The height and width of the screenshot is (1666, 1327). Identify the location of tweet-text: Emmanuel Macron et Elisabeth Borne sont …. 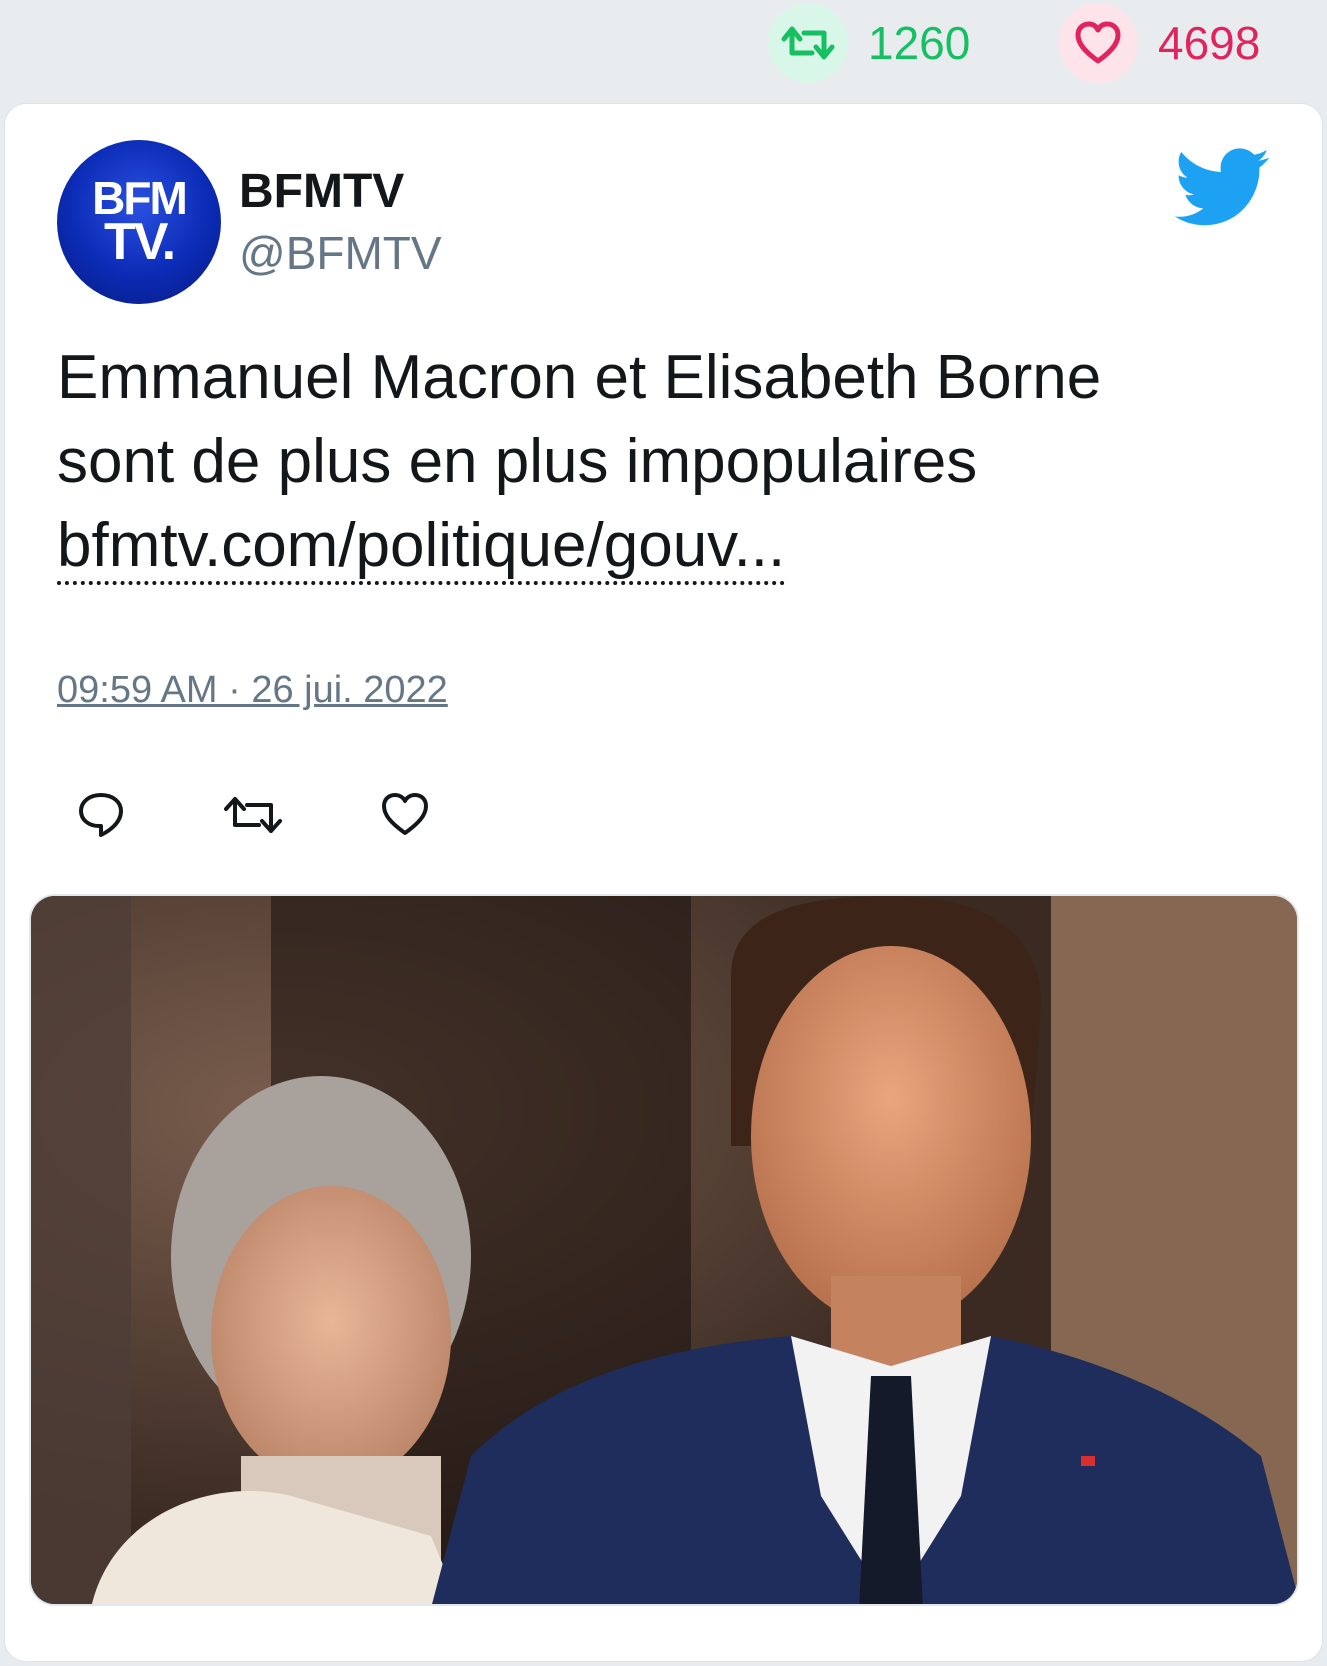
(667, 462).